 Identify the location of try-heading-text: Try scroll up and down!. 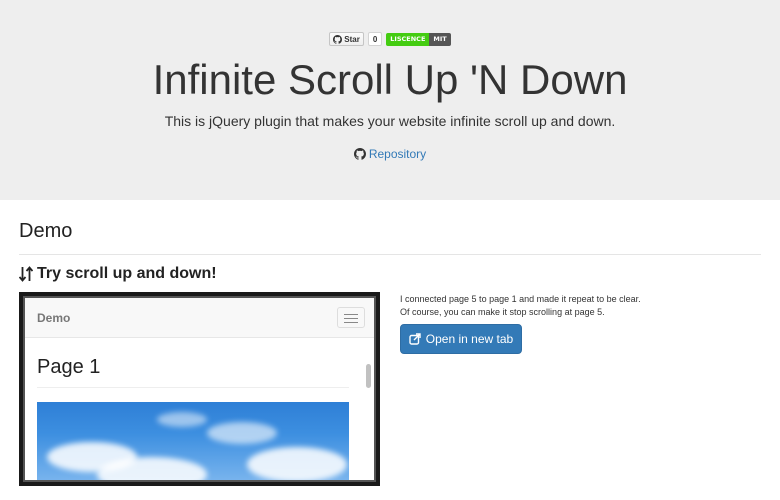
(127, 273).